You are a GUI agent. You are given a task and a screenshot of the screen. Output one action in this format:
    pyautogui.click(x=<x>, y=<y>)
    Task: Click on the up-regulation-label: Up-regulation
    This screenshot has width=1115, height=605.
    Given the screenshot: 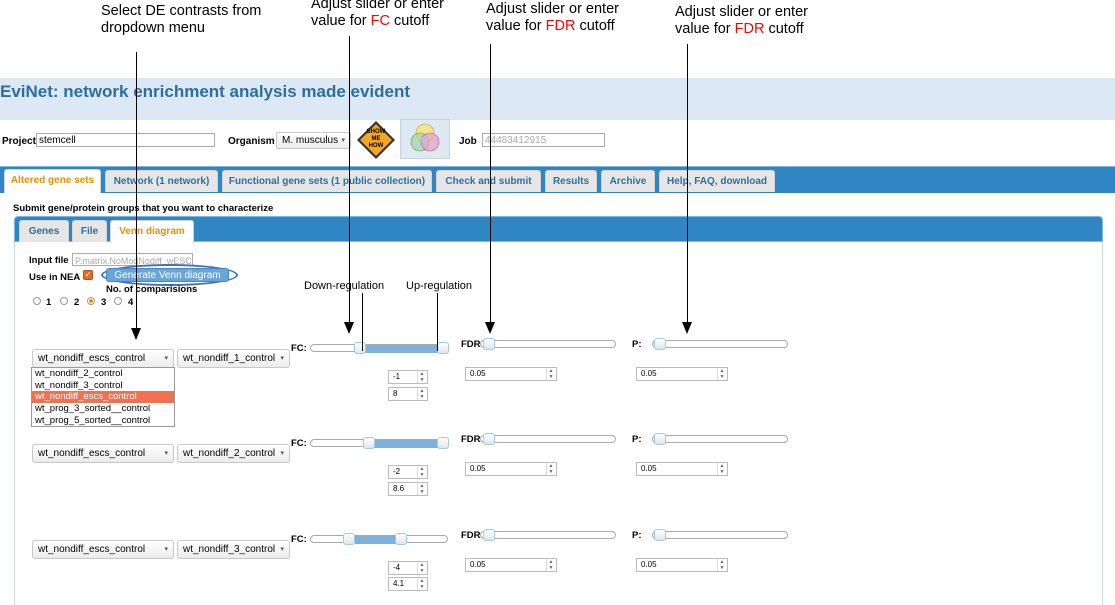 What is the action you would take?
    pyautogui.click(x=439, y=286)
    